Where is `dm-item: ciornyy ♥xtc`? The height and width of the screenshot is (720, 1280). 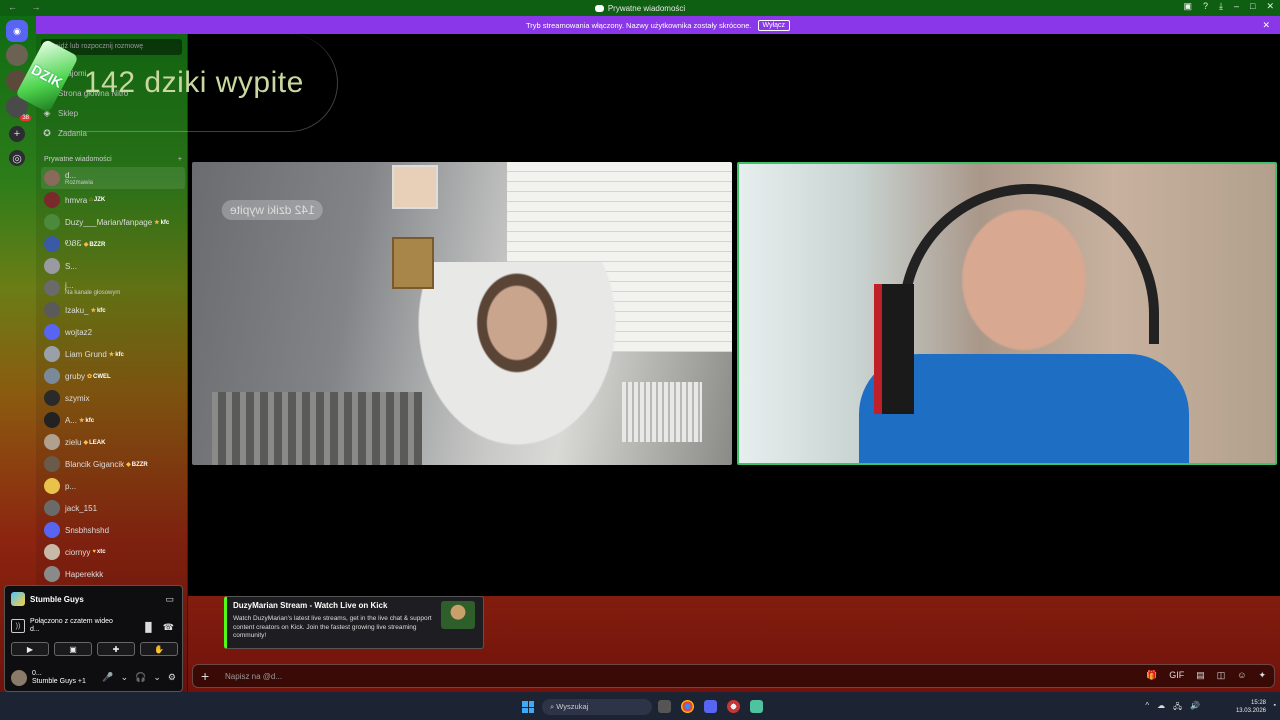
dm-item: ciornyy ♥xtc is located at coordinates (113, 552).